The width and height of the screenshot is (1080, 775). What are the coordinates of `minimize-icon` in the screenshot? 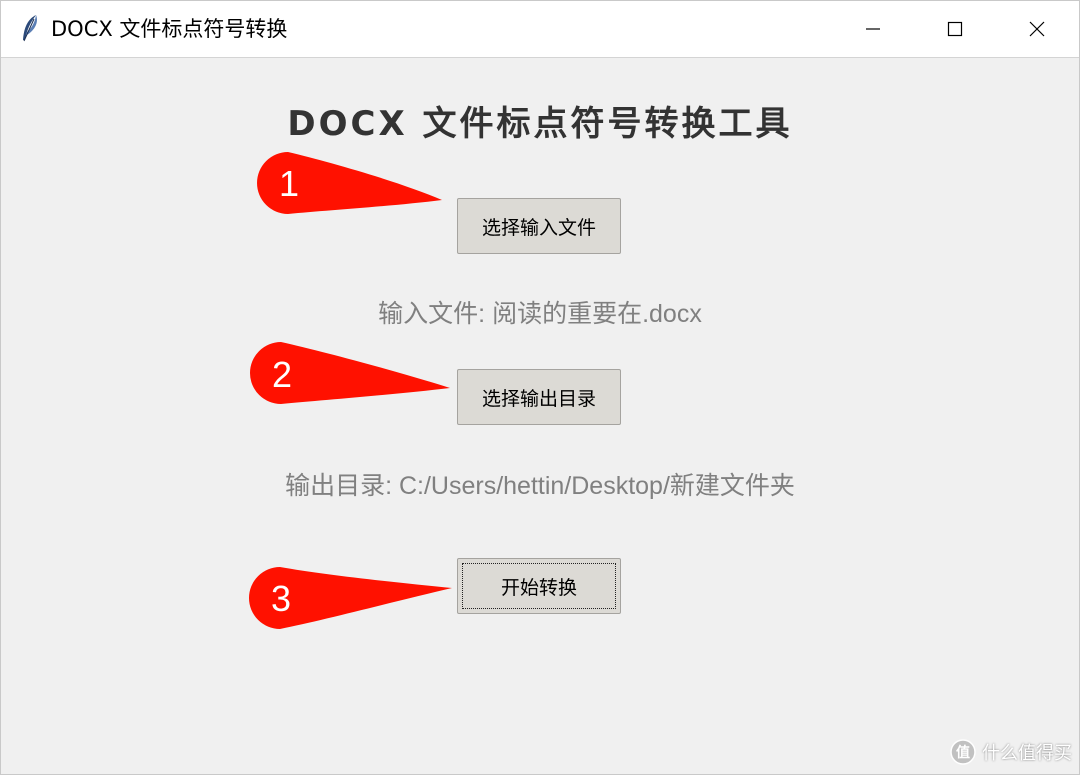 It's located at (873, 29).